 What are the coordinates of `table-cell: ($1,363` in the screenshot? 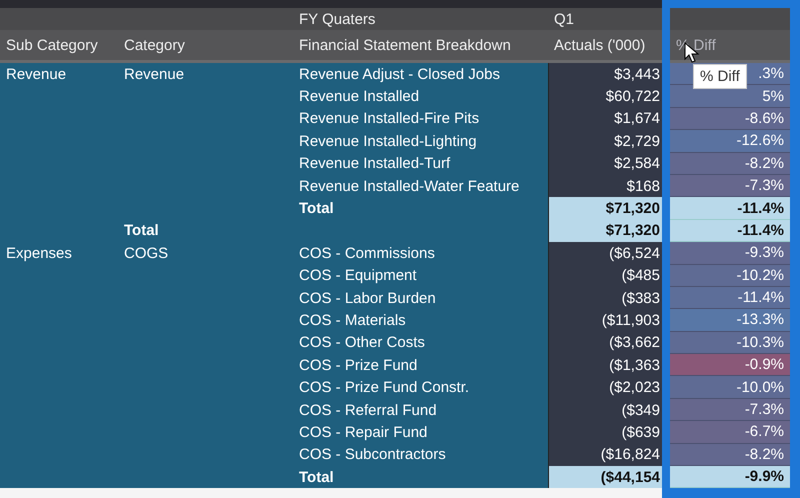 It's located at (605, 365).